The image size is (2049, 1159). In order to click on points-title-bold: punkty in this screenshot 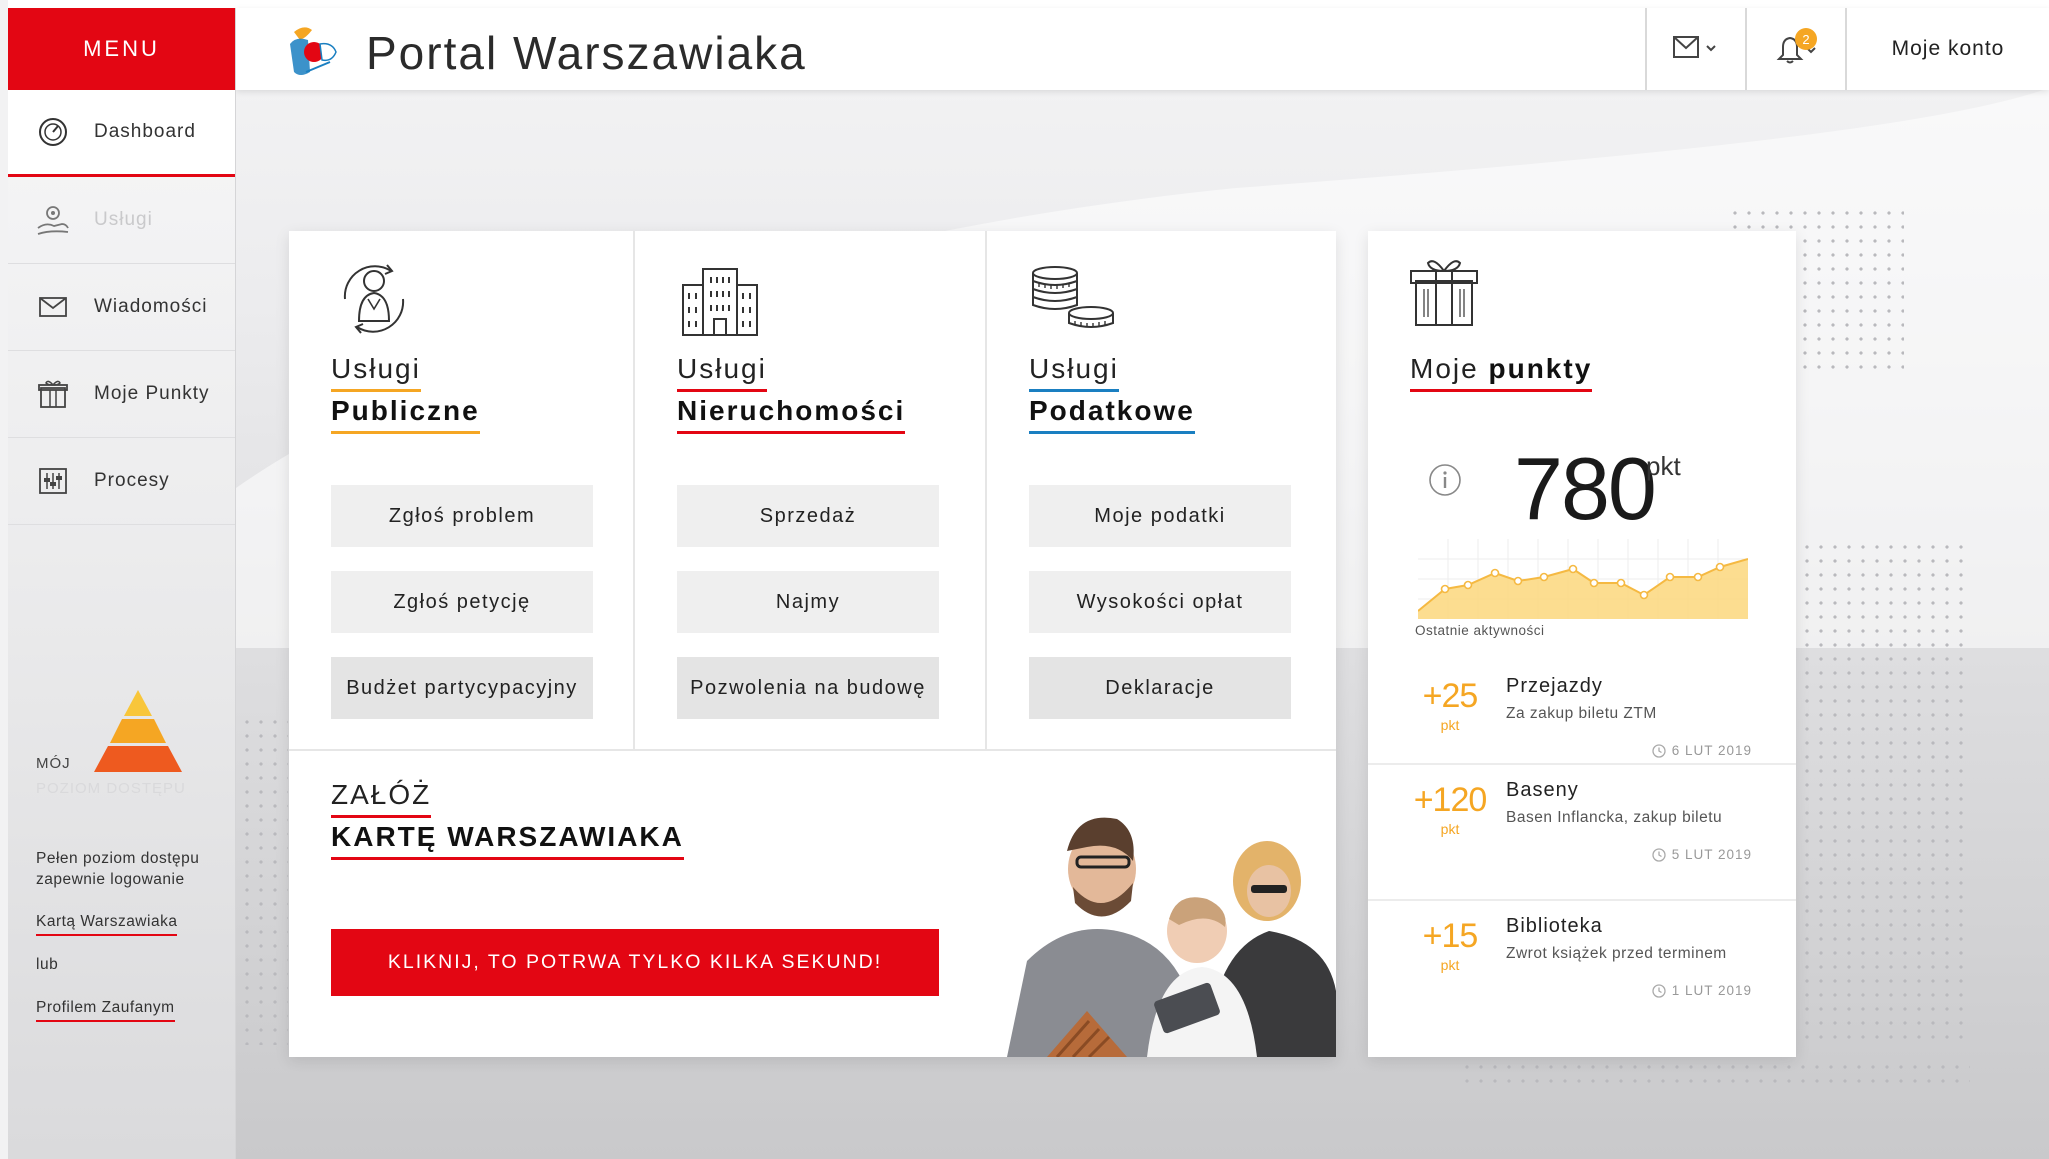, I will do `click(1540, 368)`.